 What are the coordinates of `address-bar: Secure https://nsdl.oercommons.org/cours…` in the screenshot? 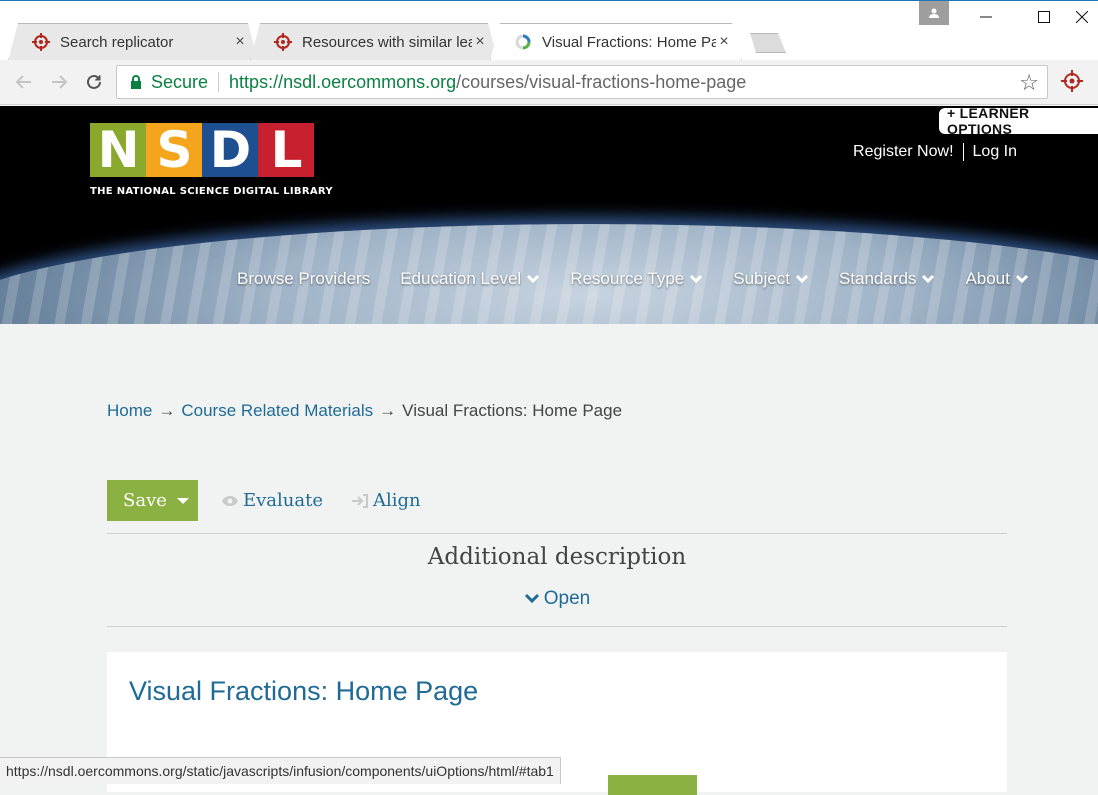 It's located at (582, 82).